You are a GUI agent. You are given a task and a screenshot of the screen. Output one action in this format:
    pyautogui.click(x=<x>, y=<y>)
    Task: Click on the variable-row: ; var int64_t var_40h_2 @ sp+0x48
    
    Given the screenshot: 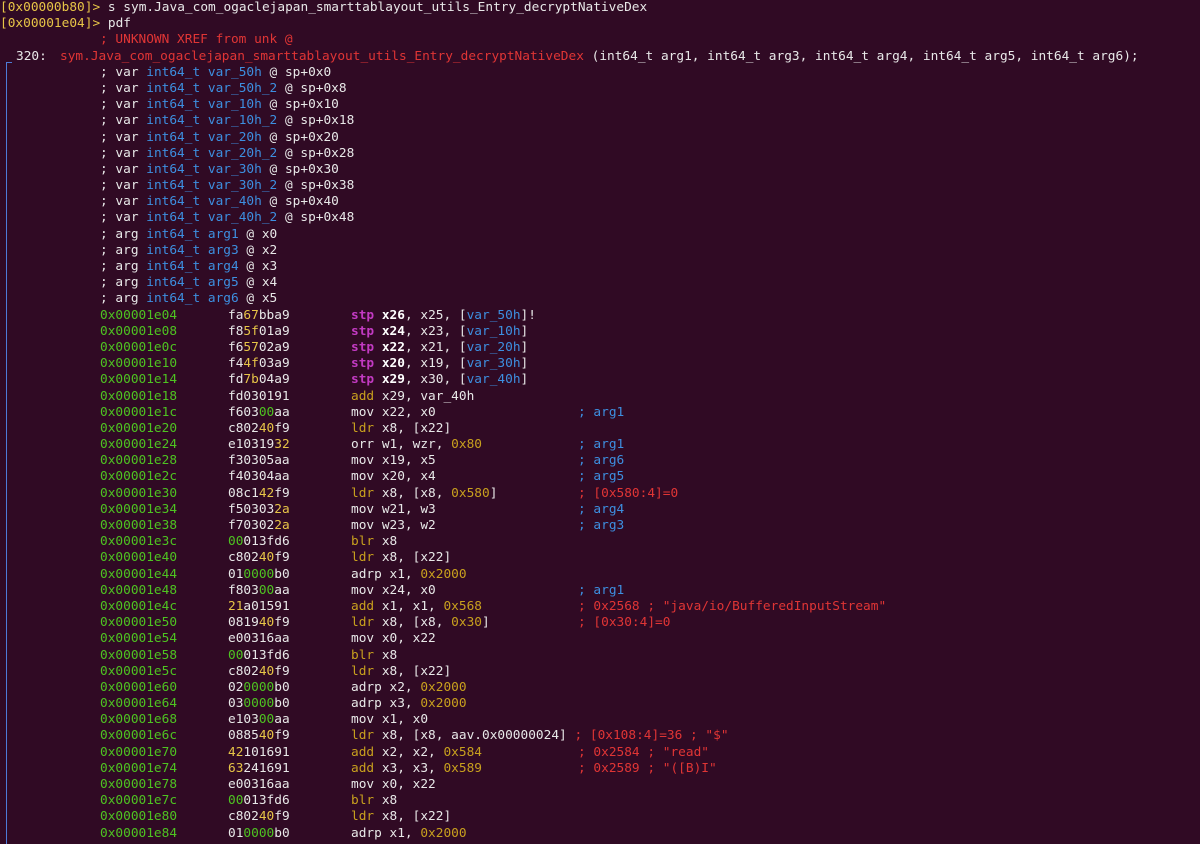 What is the action you would take?
    pyautogui.click(x=600, y=218)
    